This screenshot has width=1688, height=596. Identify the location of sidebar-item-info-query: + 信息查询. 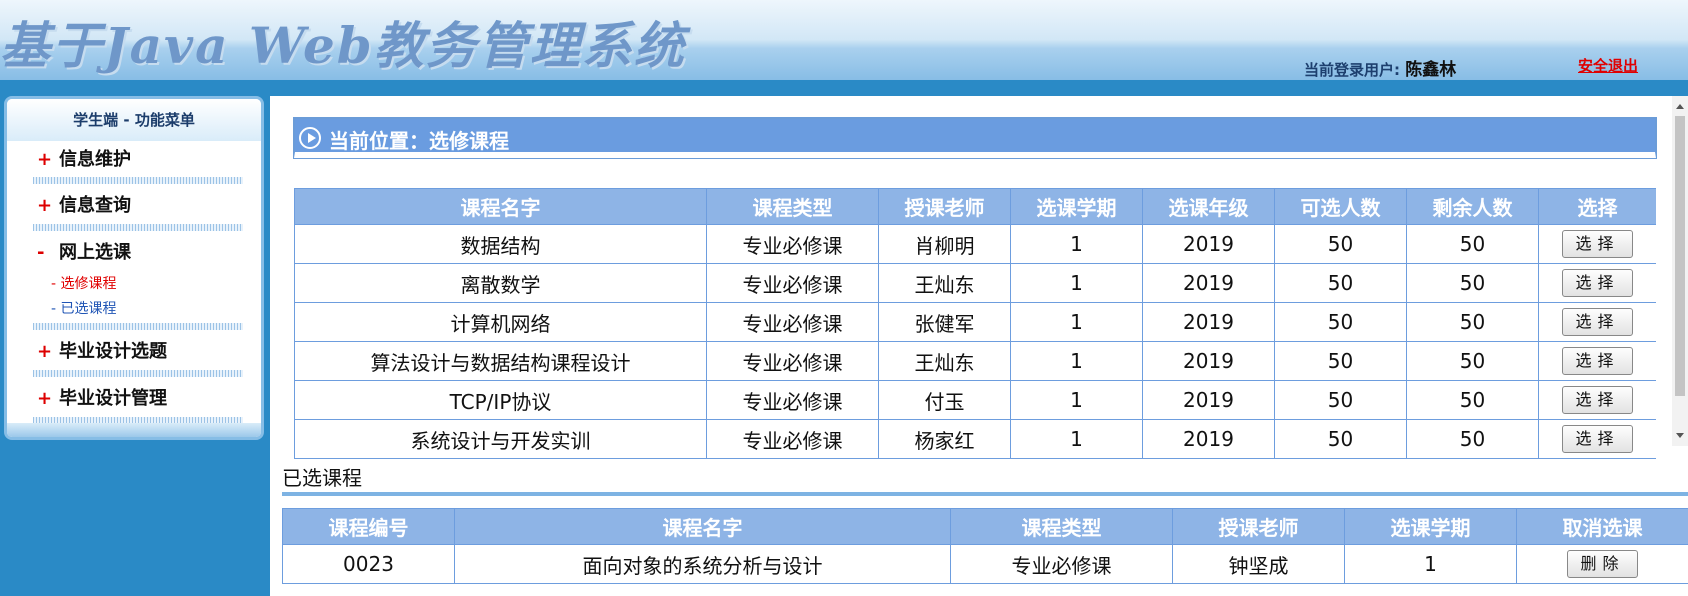
(84, 204).